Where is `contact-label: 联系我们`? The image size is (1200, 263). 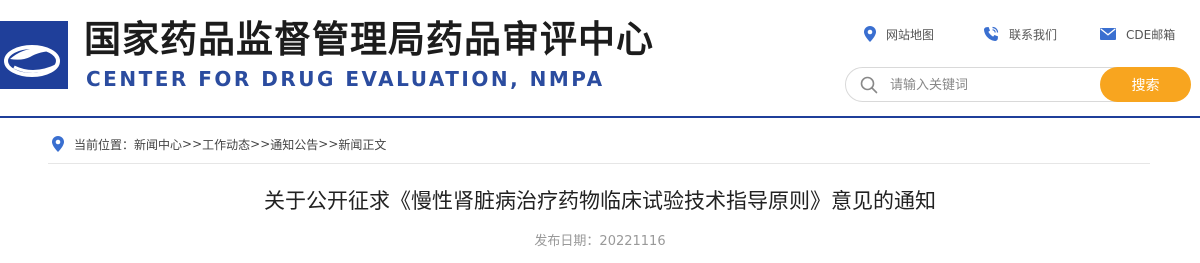 contact-label: 联系我们 is located at coordinates (1033, 34).